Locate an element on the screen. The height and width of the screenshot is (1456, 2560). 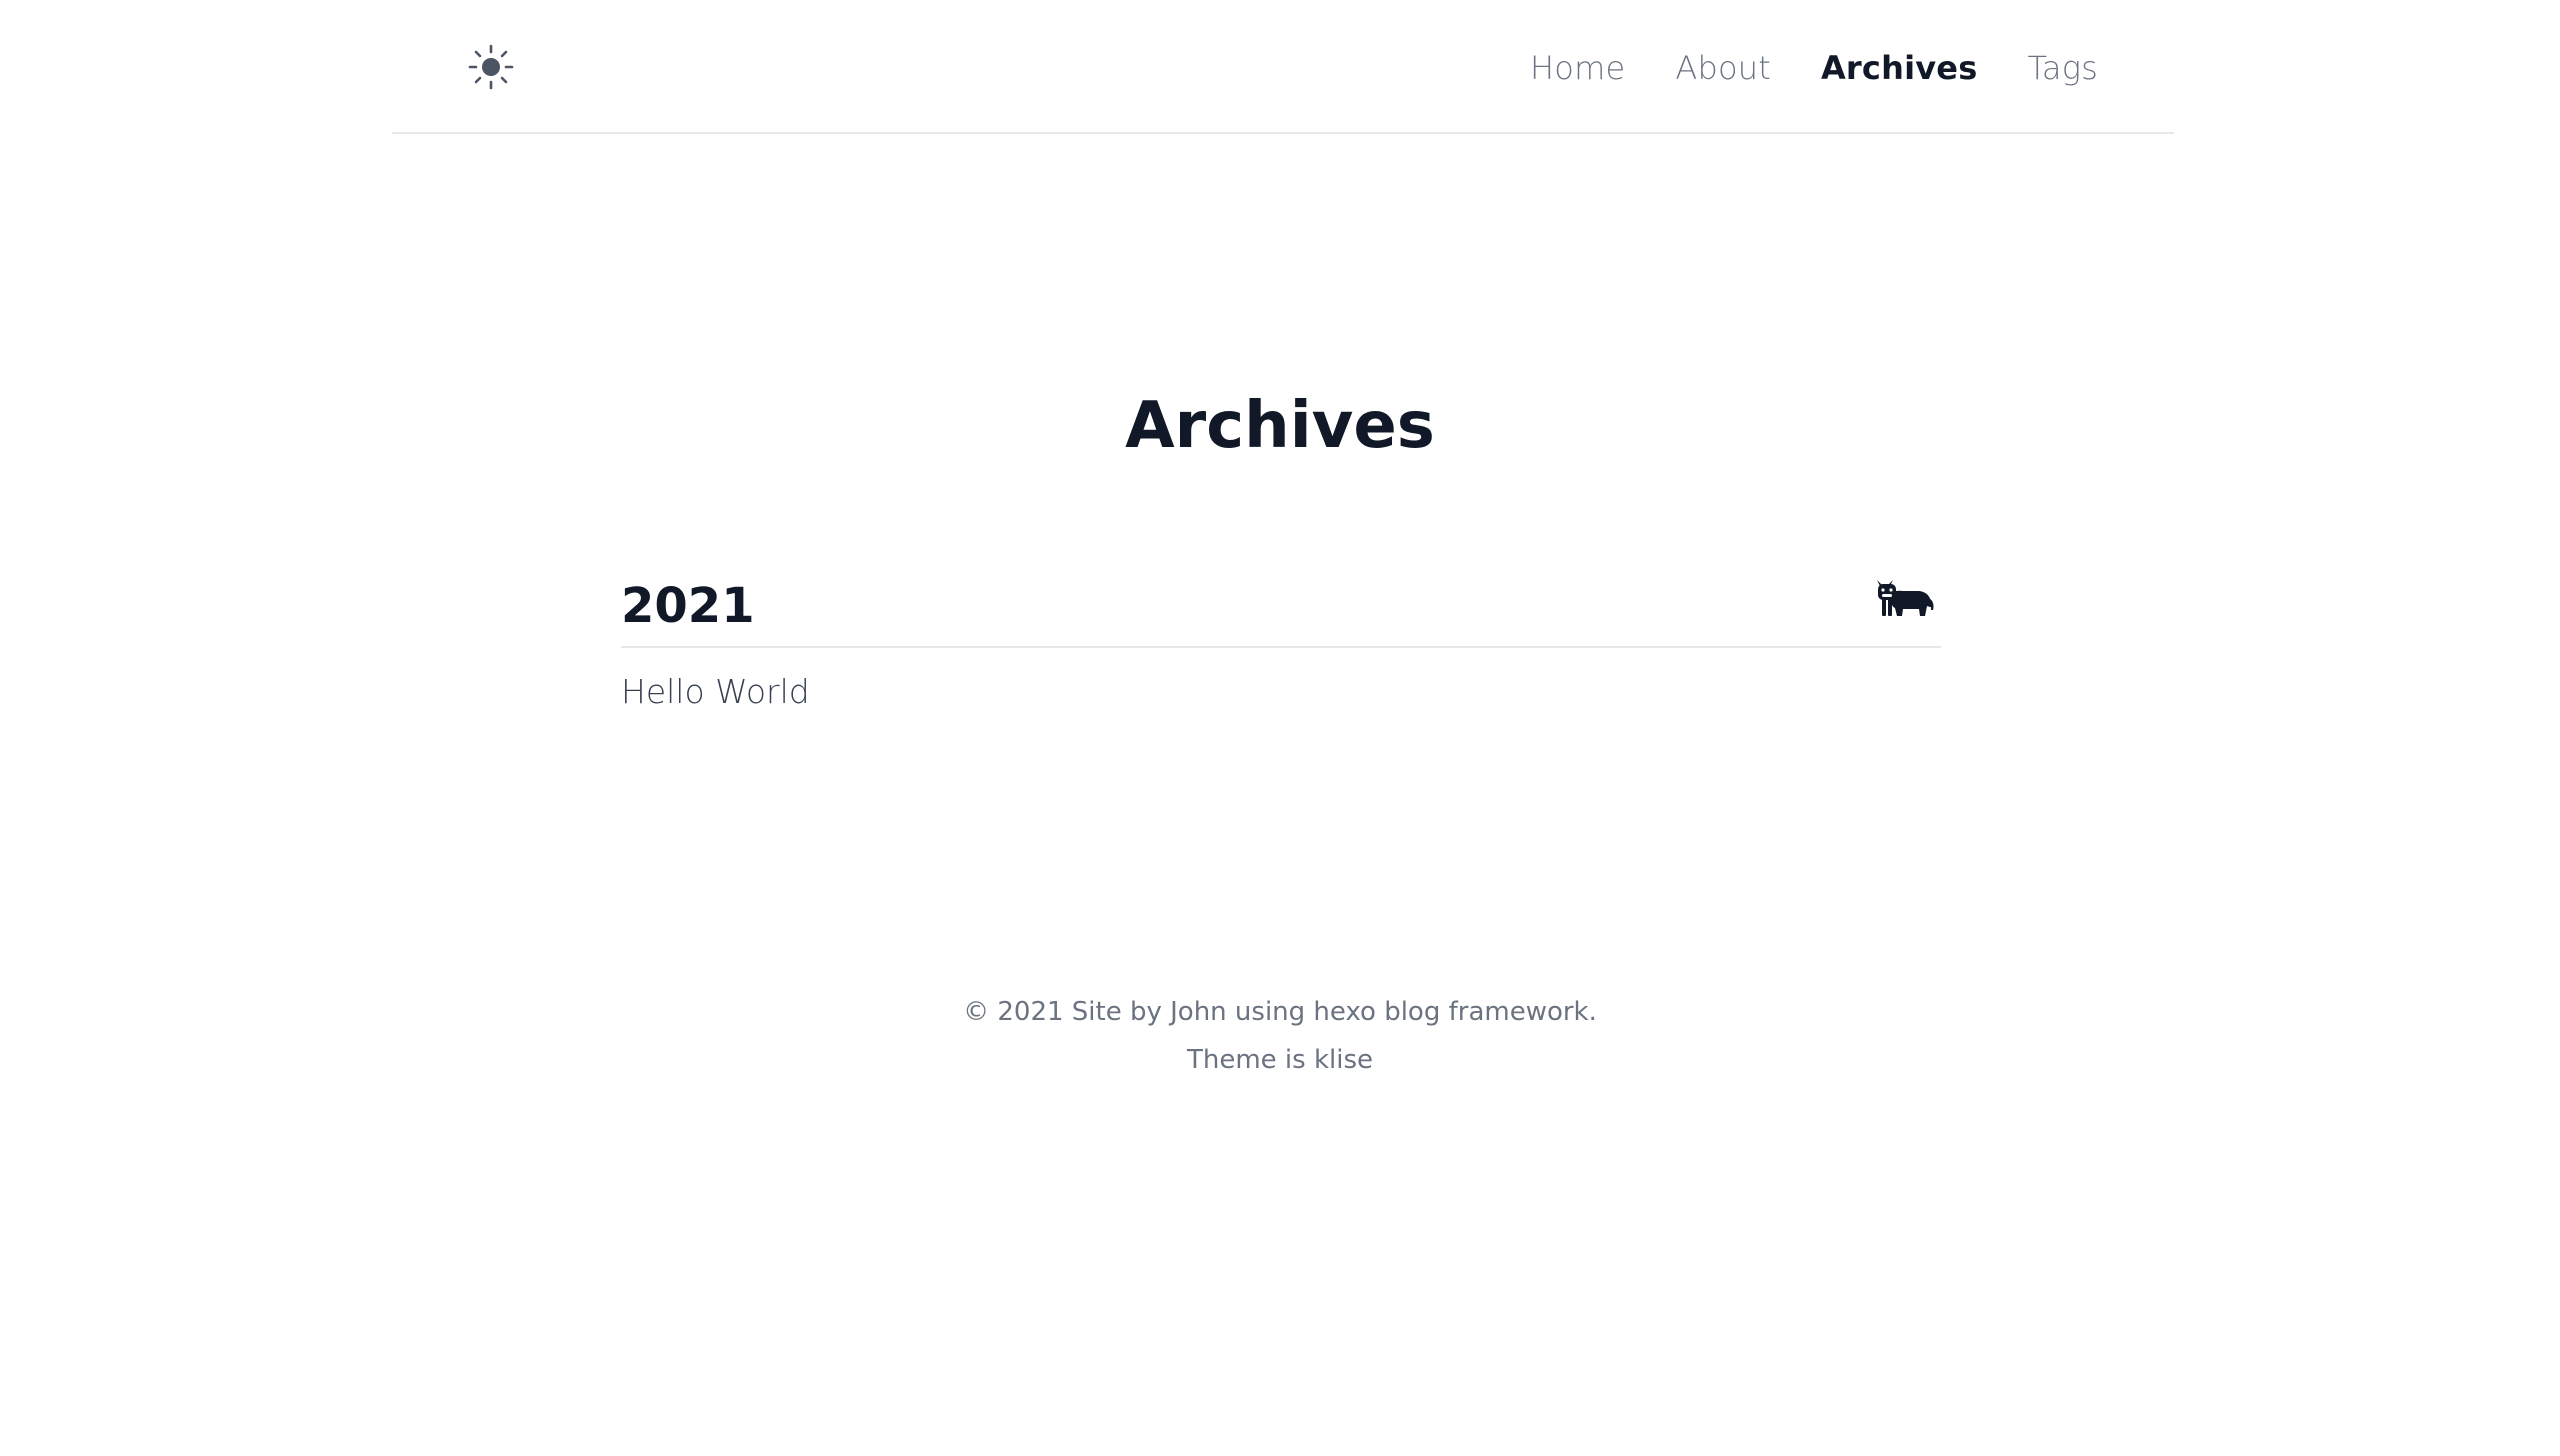
list-item: Hello World is located at coordinates (1281, 692).